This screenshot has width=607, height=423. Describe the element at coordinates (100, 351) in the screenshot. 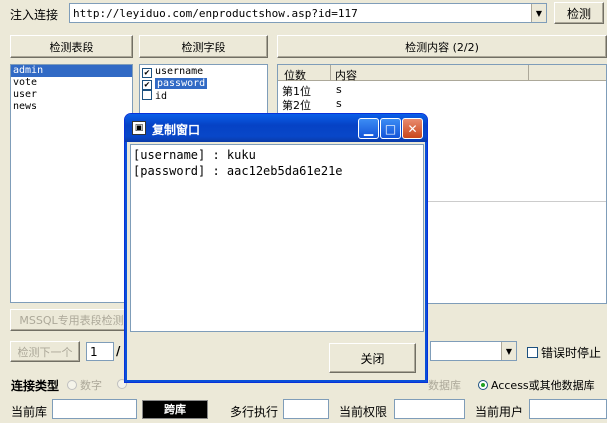

I see `page-input: 1` at that location.